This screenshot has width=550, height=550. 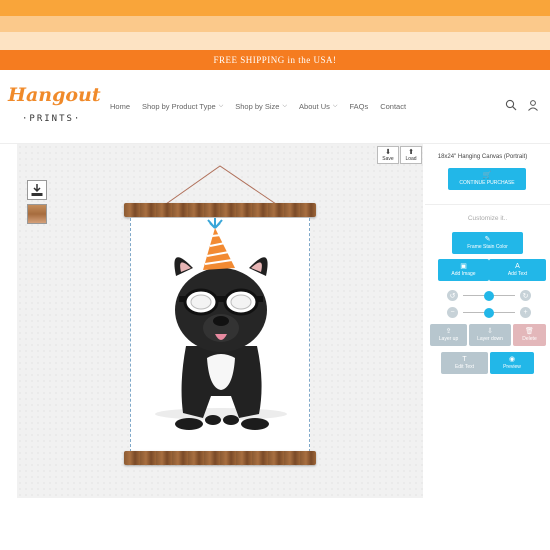 I want to click on continue-purchase-button: 🛒 CONTINUE PURCHASE, so click(x=487, y=179).